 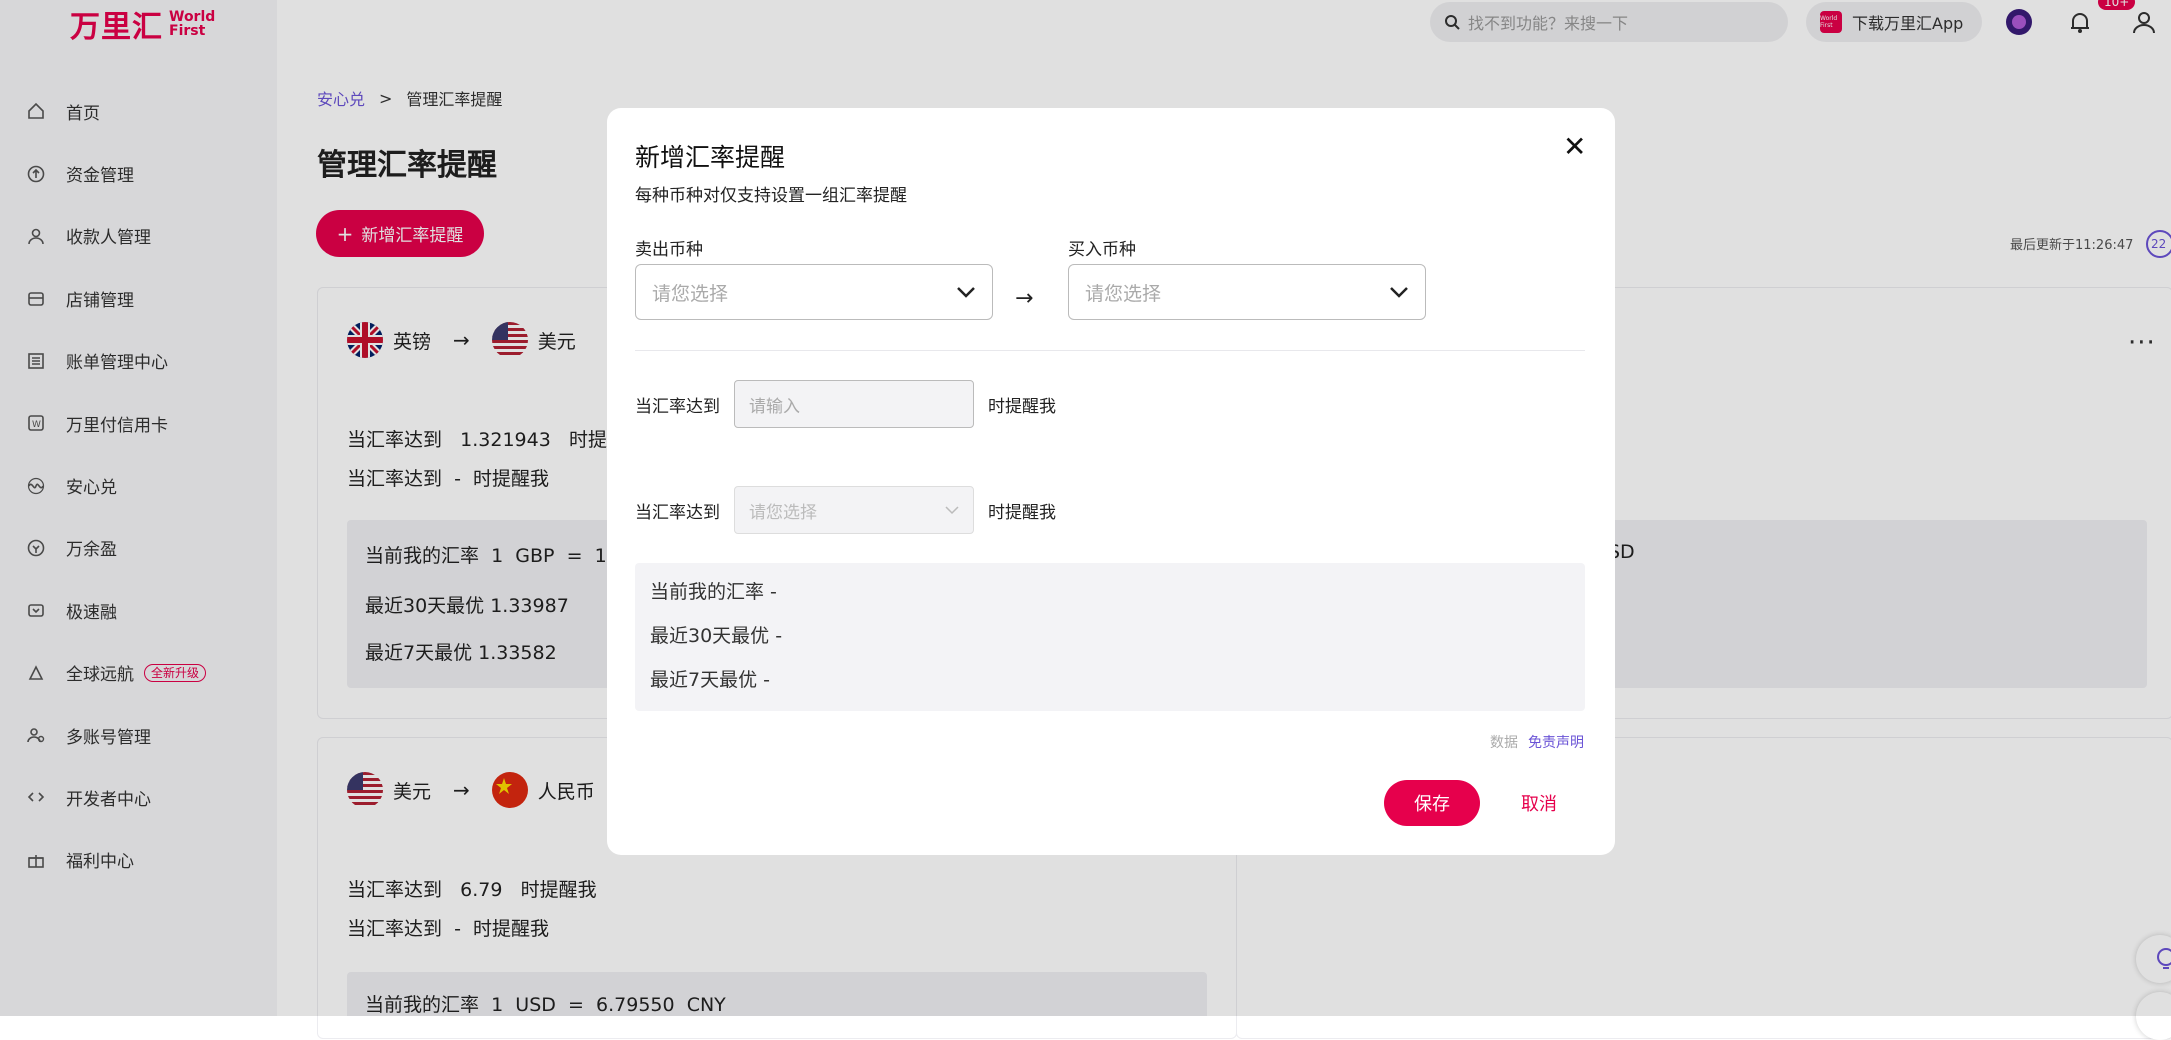 What do you see at coordinates (1024, 298) in the screenshot?
I see `arrow-right-icon: →` at bounding box center [1024, 298].